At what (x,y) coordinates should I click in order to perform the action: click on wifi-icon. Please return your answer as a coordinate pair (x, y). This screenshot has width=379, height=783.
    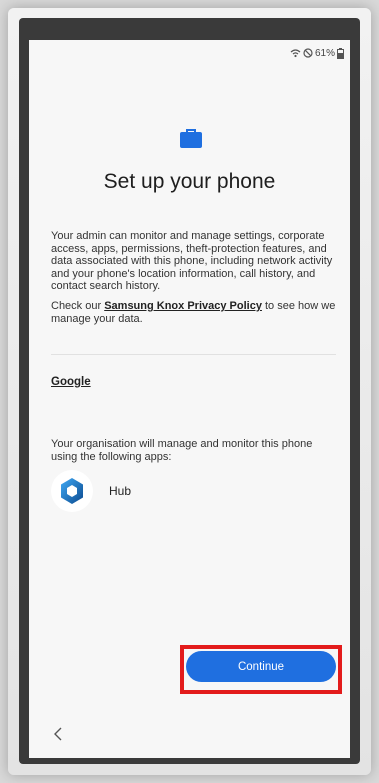
    Looking at the image, I should click on (295, 53).